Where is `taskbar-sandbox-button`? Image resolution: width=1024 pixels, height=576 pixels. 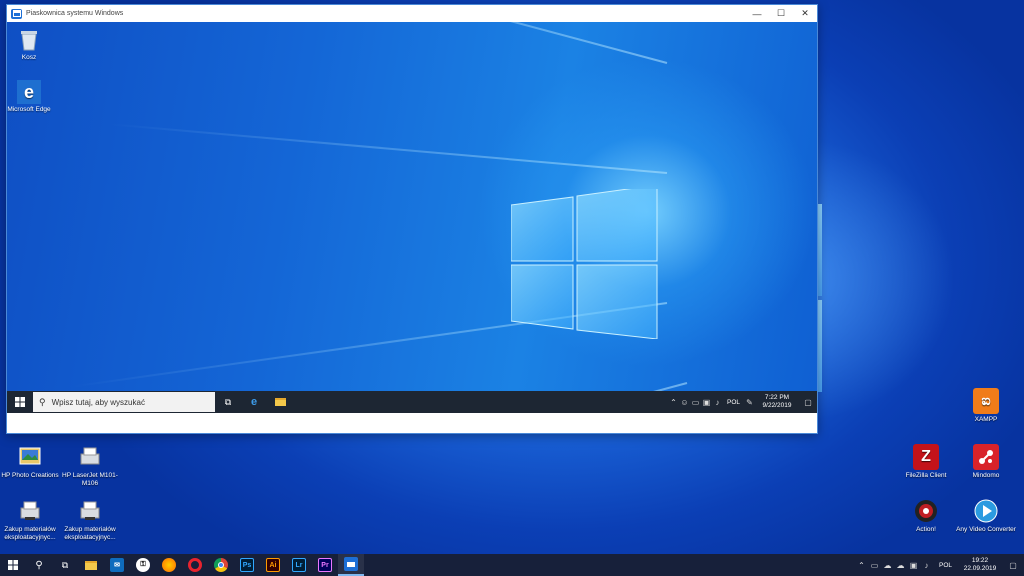 taskbar-sandbox-button is located at coordinates (351, 565).